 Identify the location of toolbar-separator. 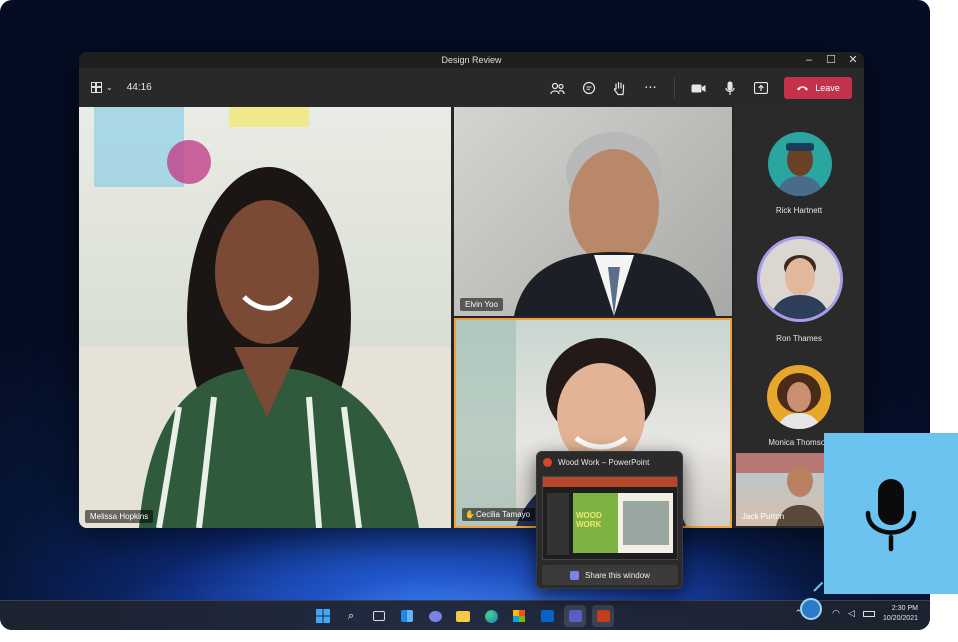
(674, 88).